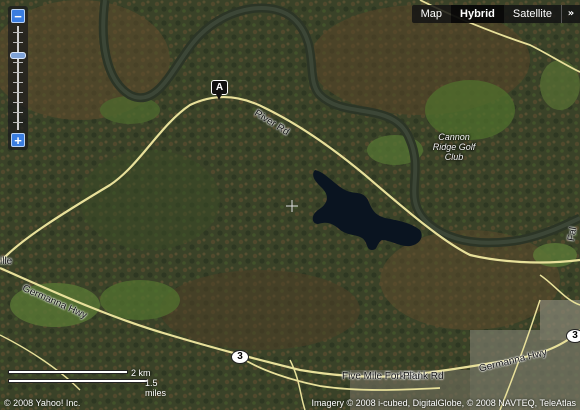 This screenshot has width=580, height=410. What do you see at coordinates (573, 336) in the screenshot?
I see `route-3-shield-east: 3` at bounding box center [573, 336].